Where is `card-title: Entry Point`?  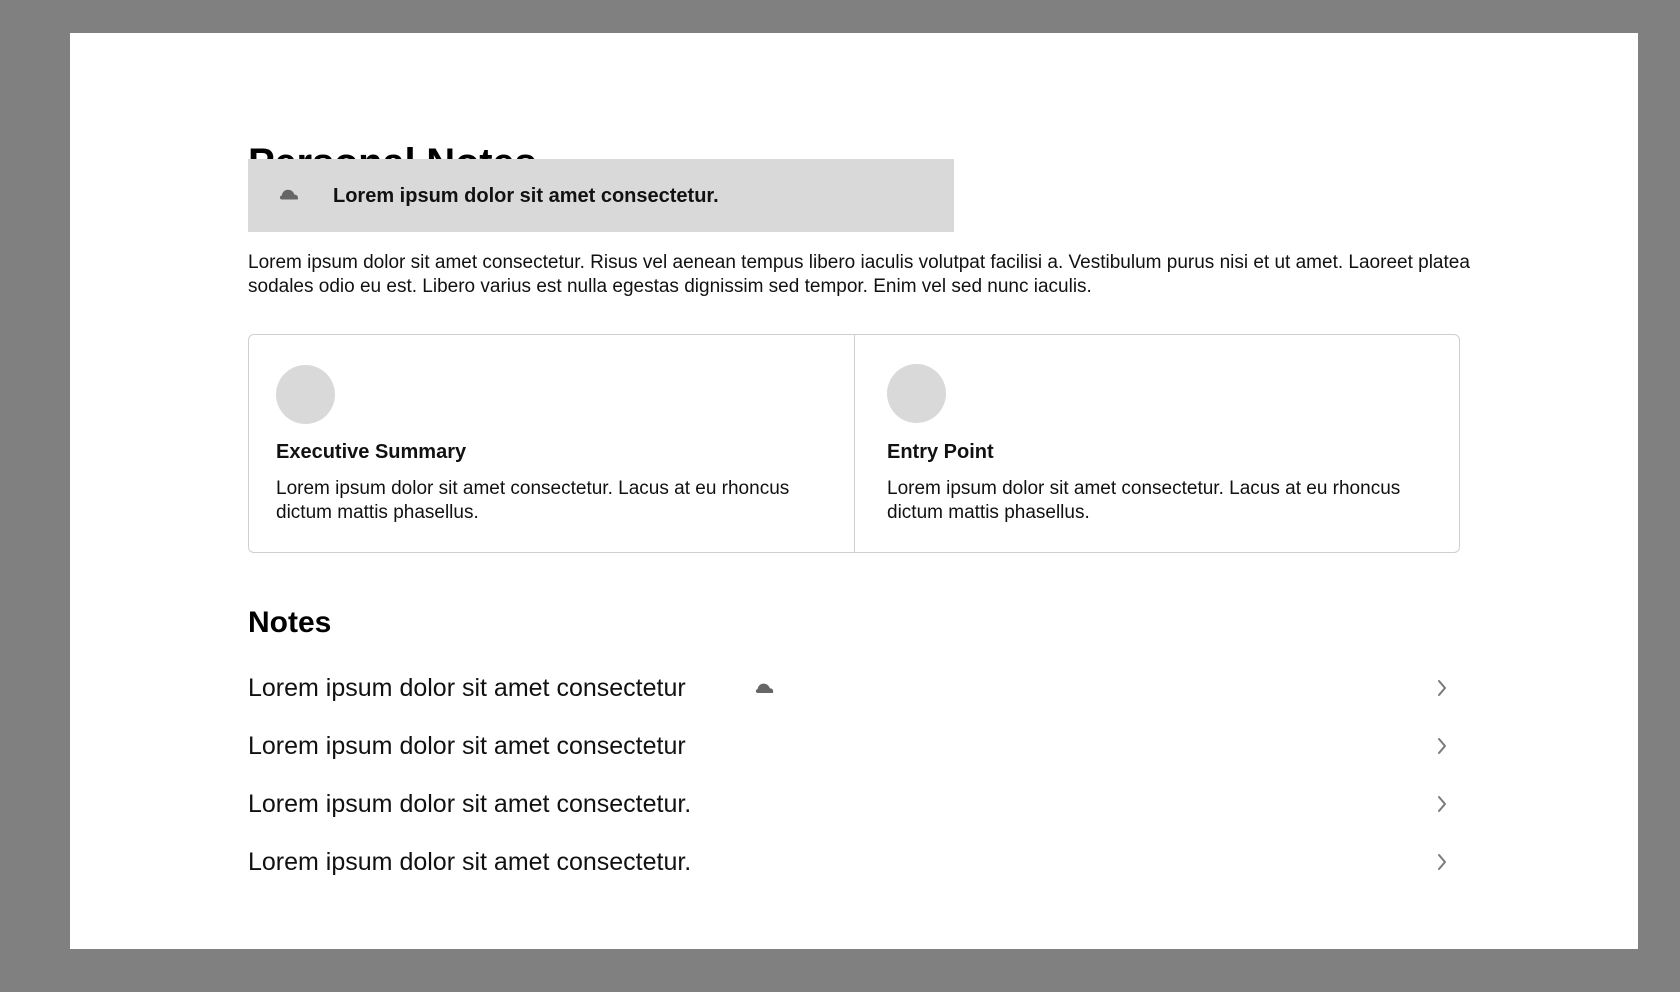 card-title: Entry Point is located at coordinates (940, 452).